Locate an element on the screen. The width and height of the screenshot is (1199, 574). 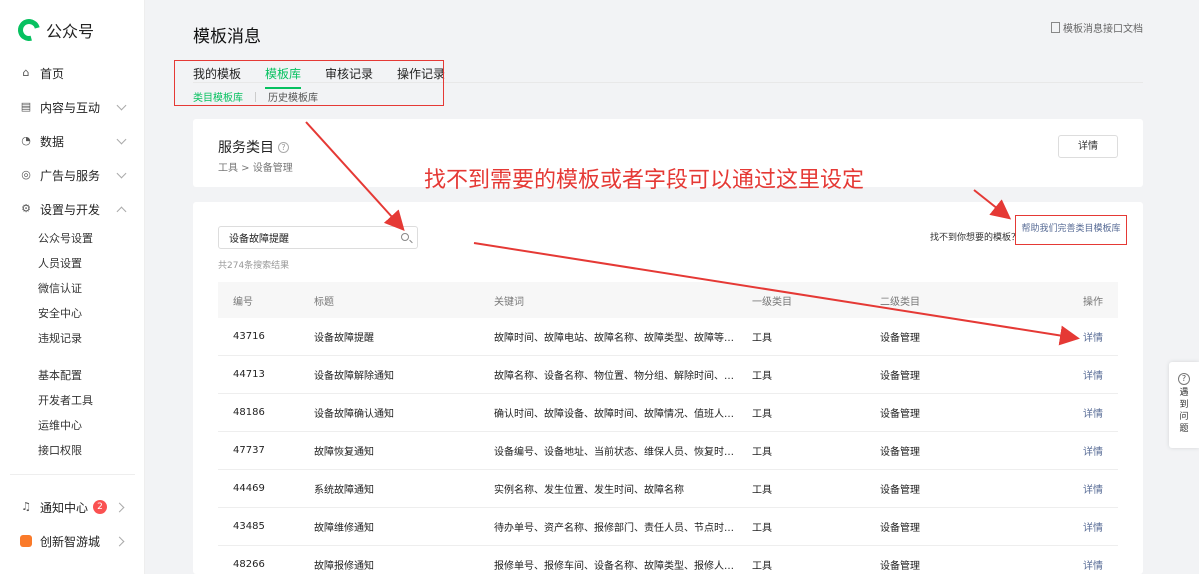
floating-help-label: 遇到问题 is located at coordinates (1184, 411).